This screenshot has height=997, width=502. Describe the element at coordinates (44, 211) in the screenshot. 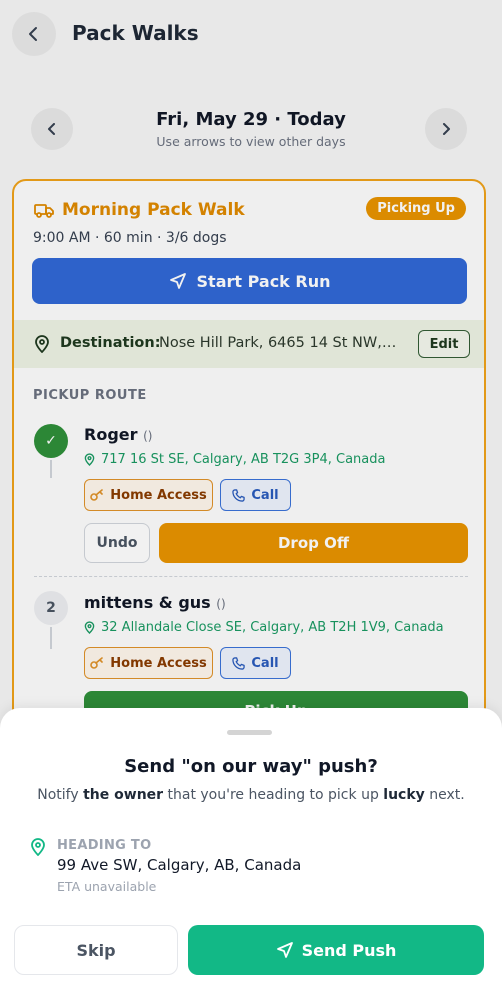

I see `van-icon` at that location.